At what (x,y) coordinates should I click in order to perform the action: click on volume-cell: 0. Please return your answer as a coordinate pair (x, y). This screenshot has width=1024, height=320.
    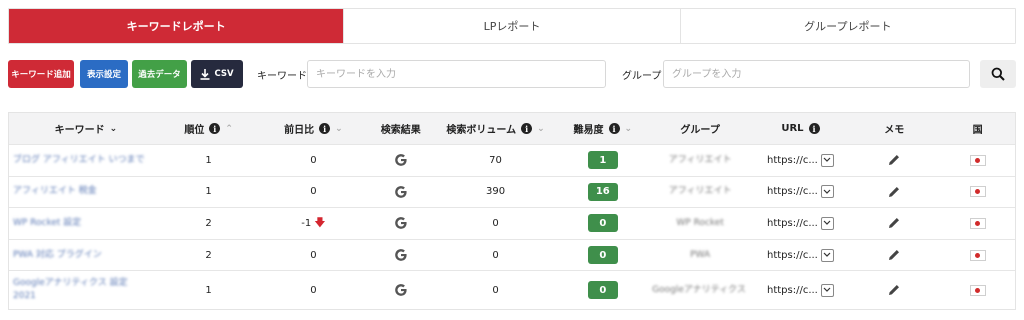
    Looking at the image, I should click on (495, 223).